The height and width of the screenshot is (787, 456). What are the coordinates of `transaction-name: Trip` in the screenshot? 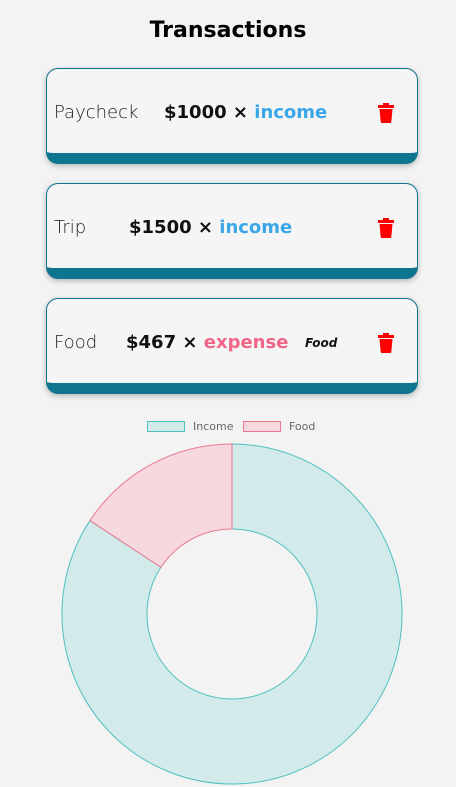 It's located at (70, 227).